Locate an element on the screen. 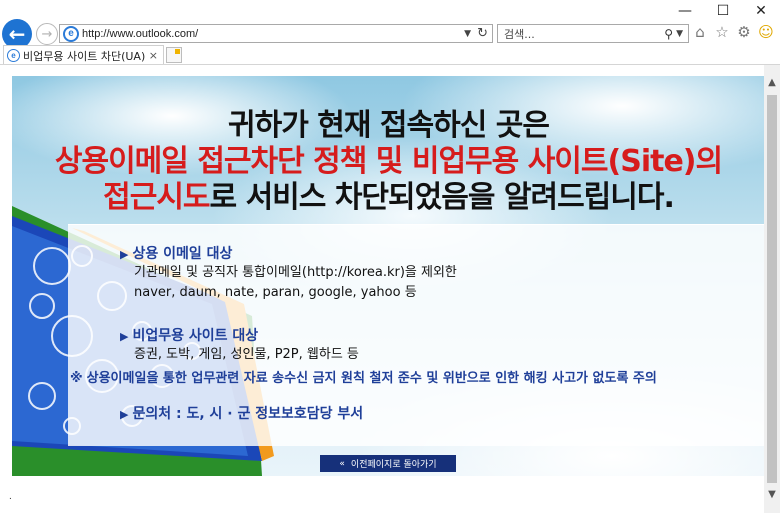 This screenshot has height=513, width=780. tab-label: 비업무용 사이트 차단(UA) is located at coordinates (84, 56).